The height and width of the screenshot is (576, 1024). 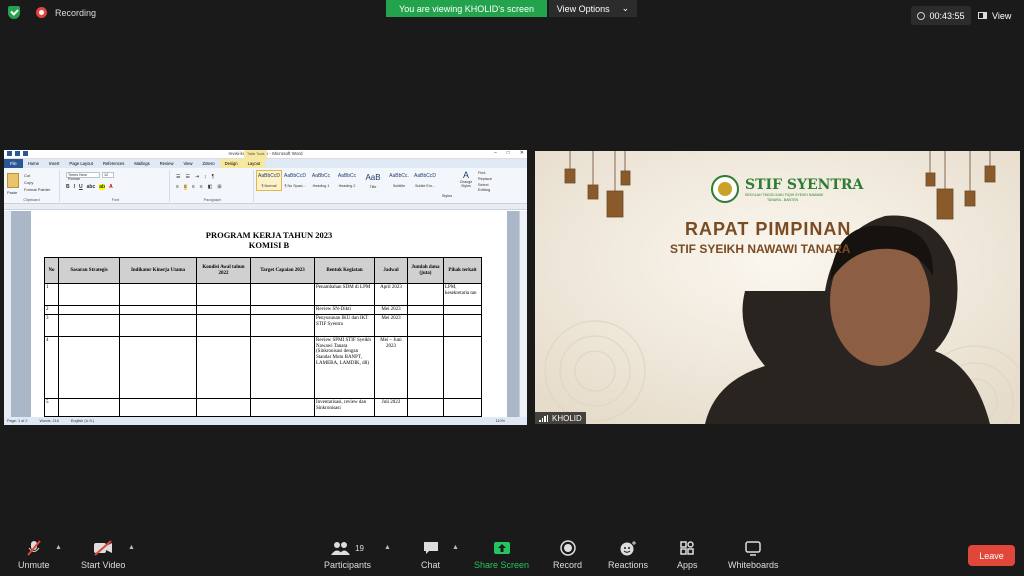 What do you see at coordinates (13, 163) in the screenshot?
I see `ribbon-tab-file: File` at bounding box center [13, 163].